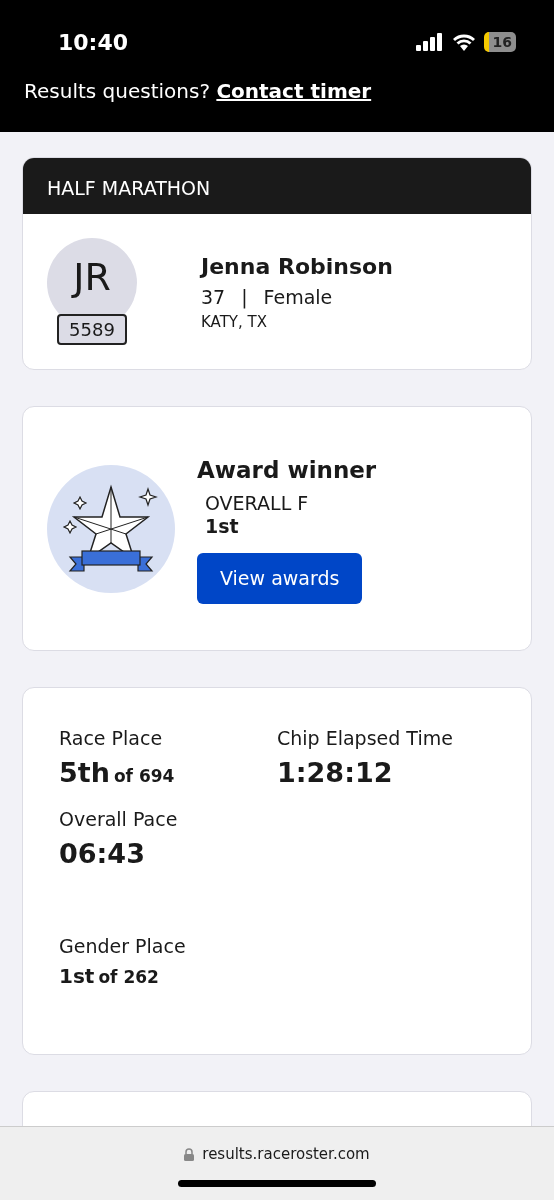 The image size is (554, 1200). I want to click on contact-timer-link: Contact timer, so click(294, 91).